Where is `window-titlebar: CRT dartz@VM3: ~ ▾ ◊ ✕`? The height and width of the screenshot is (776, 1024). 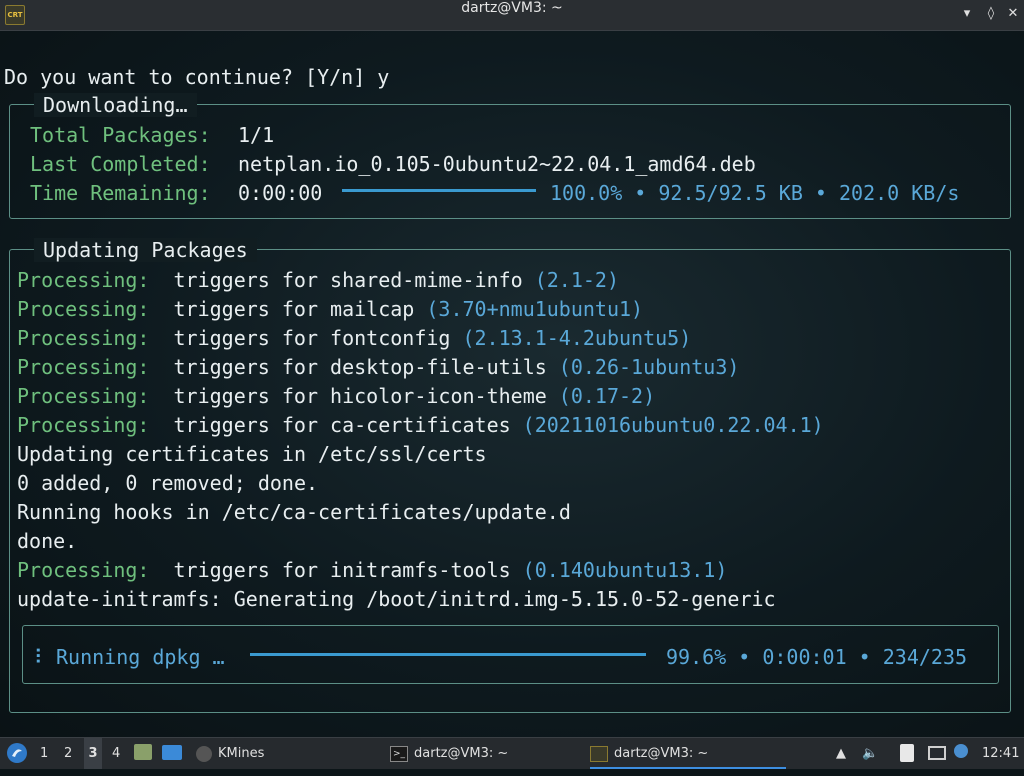
window-titlebar: CRT dartz@VM3: ~ ▾ ◊ ✕ is located at coordinates (512, 15).